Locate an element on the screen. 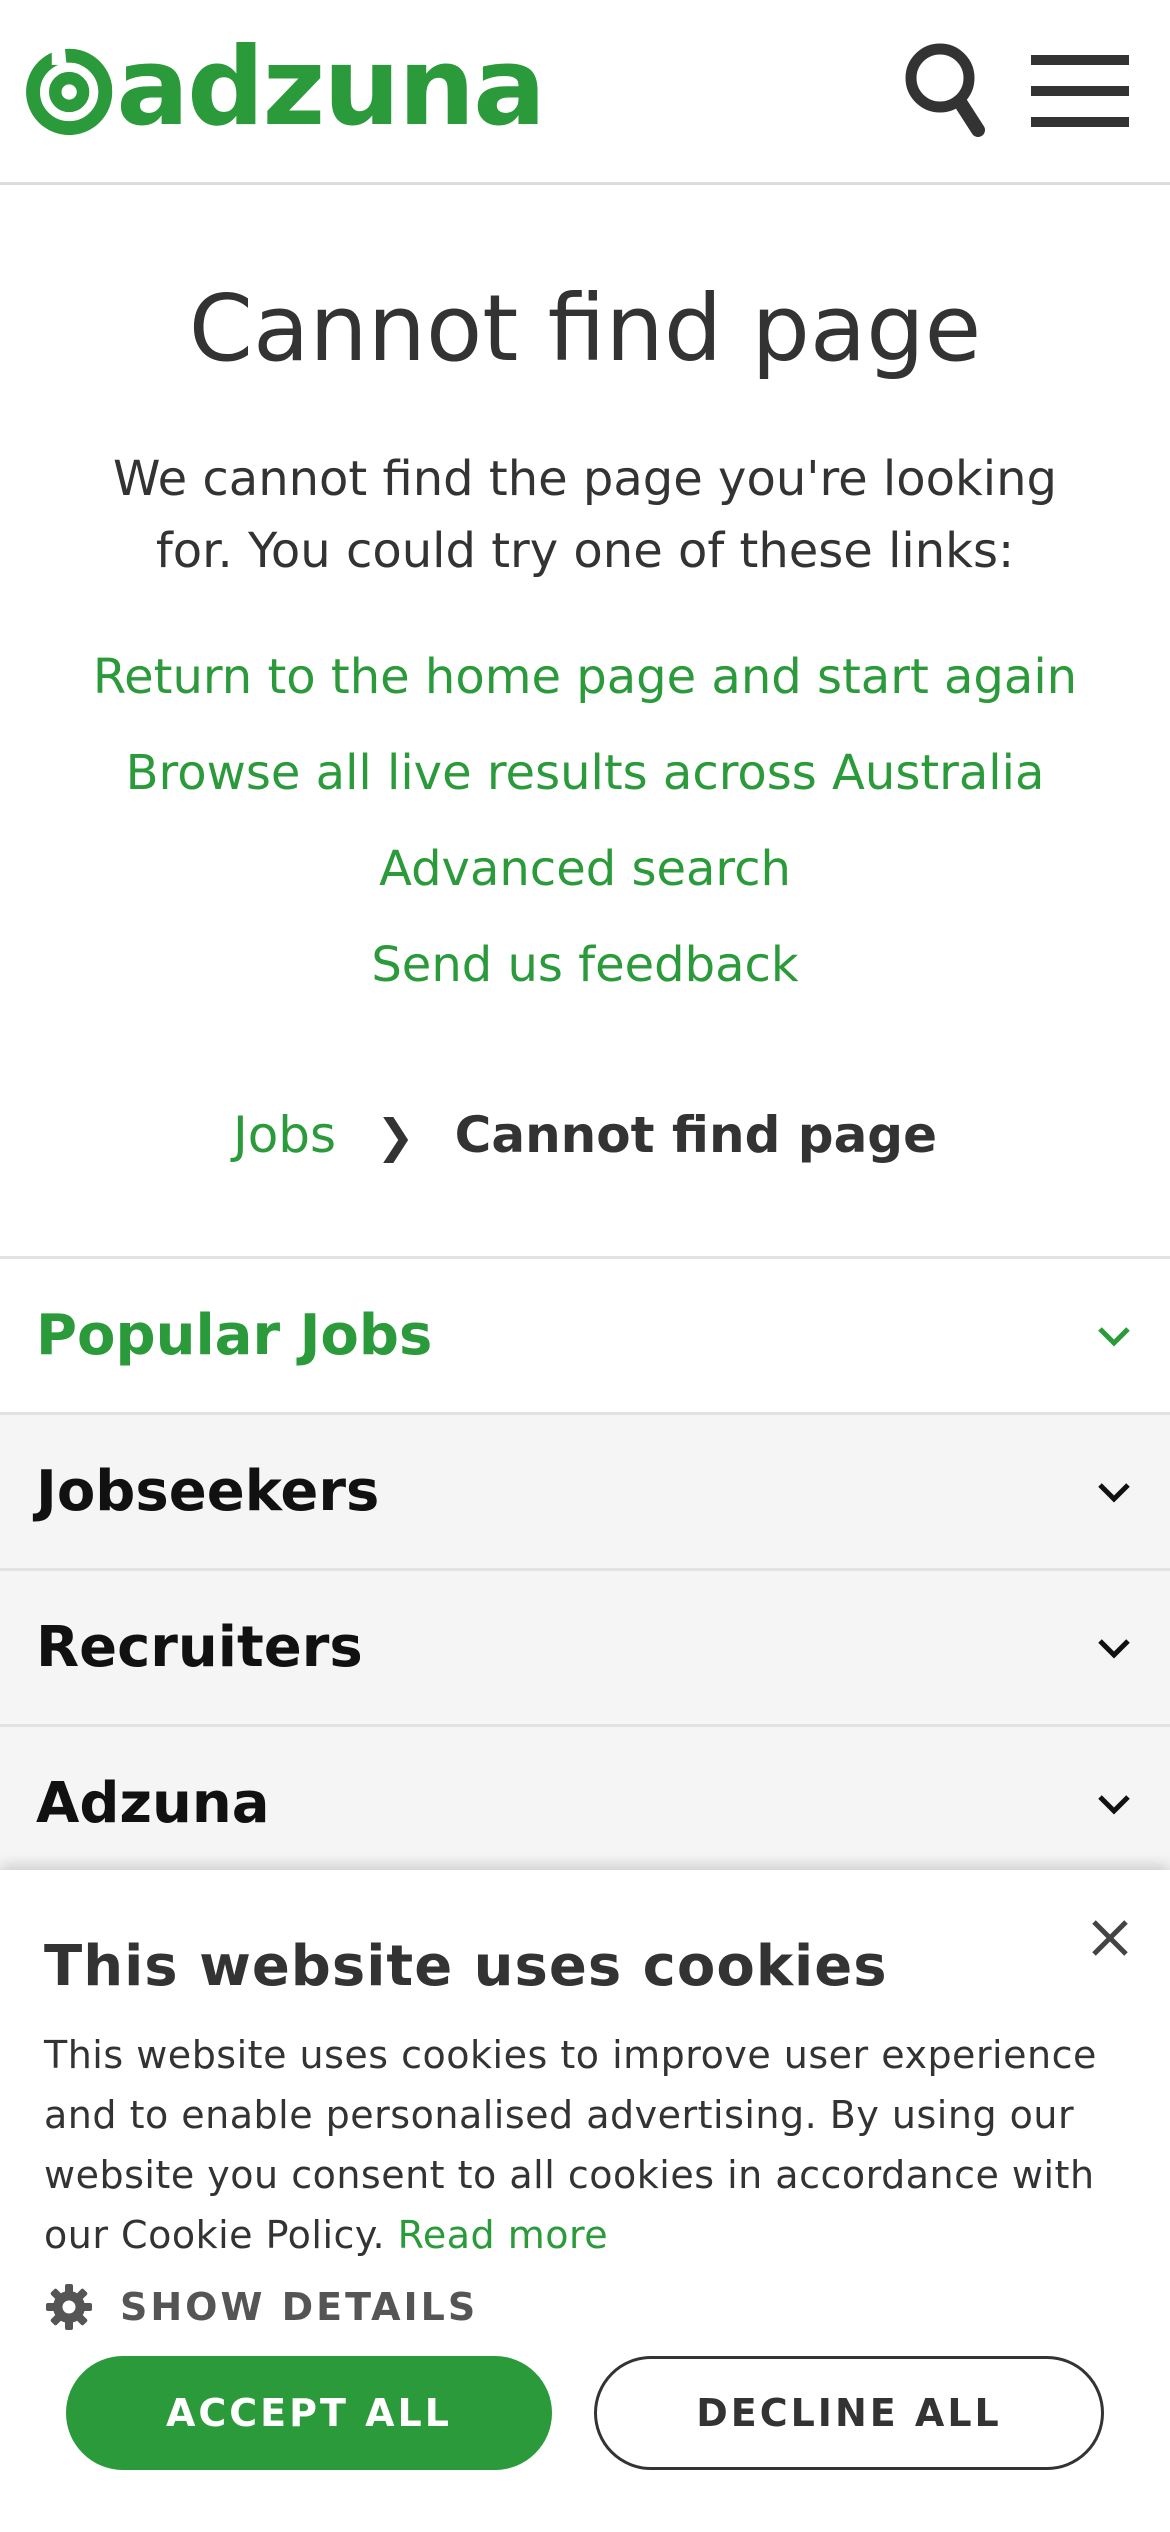  accordion-label: Popular Jobs is located at coordinates (234, 1335).